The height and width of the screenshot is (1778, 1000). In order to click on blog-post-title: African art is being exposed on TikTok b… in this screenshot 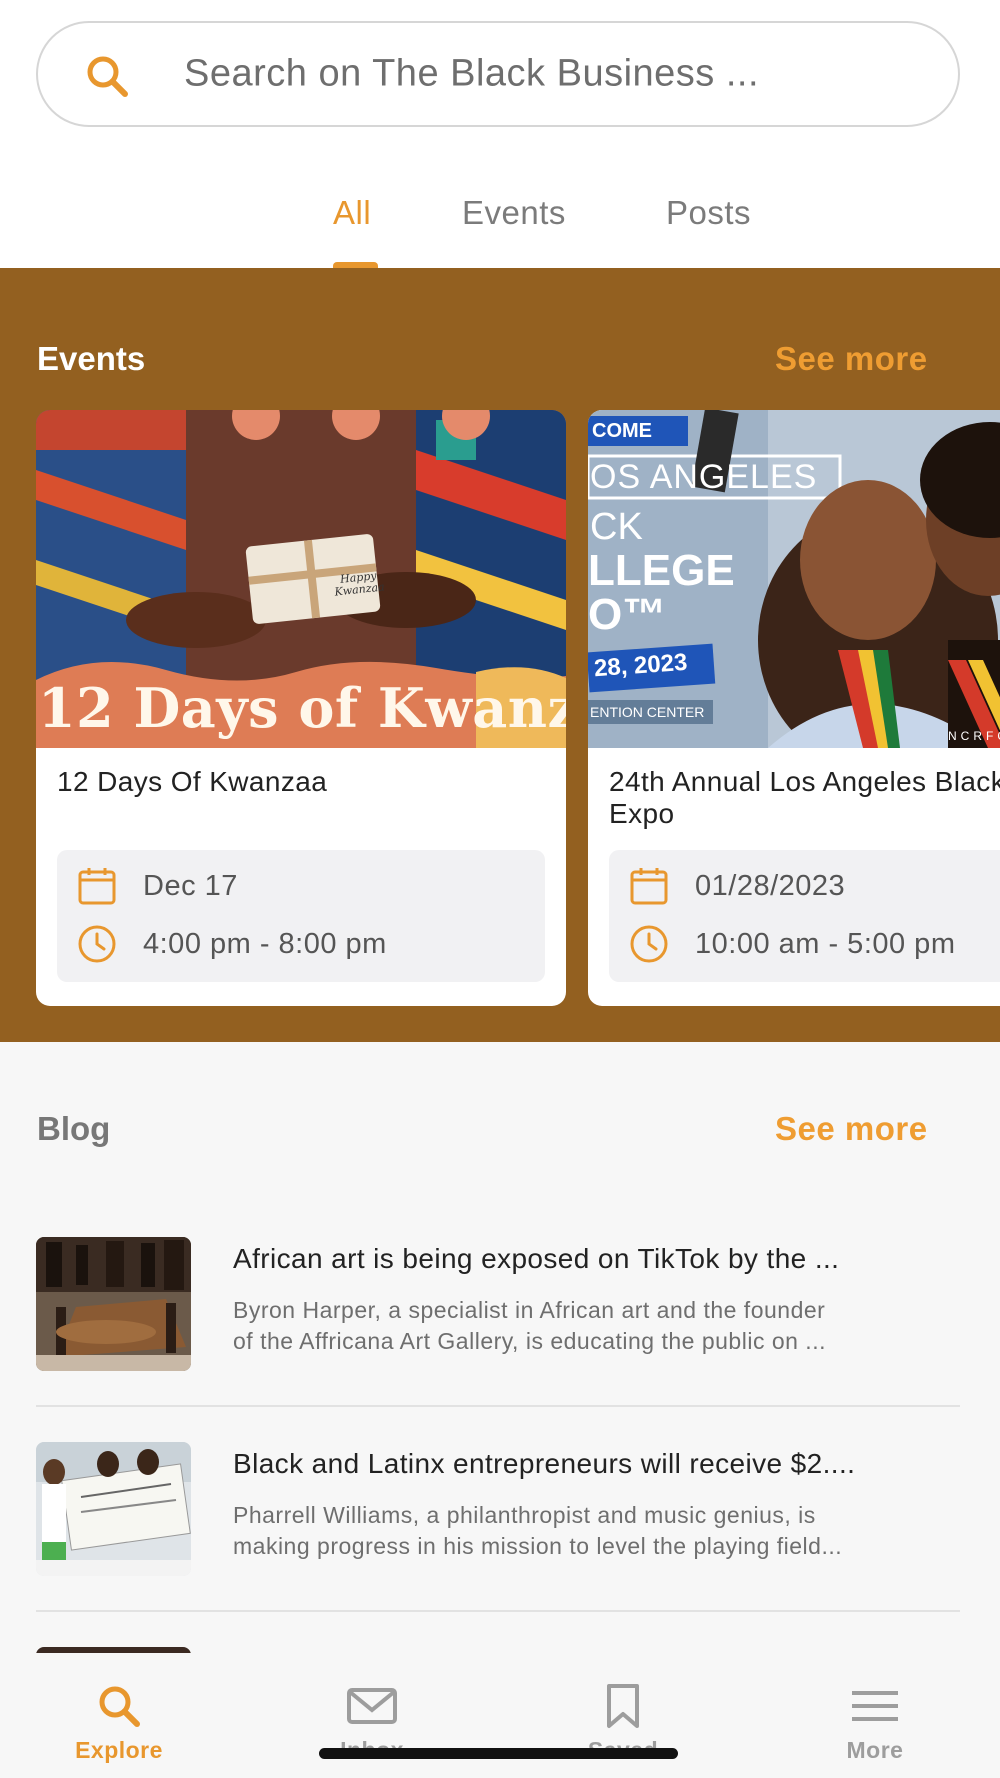, I will do `click(536, 1258)`.